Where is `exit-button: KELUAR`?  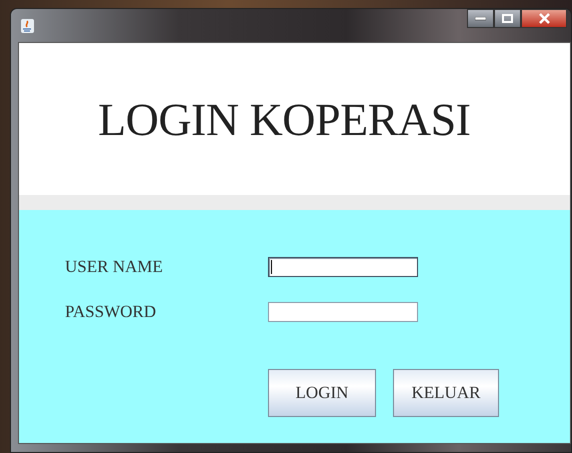 exit-button: KELUAR is located at coordinates (446, 393).